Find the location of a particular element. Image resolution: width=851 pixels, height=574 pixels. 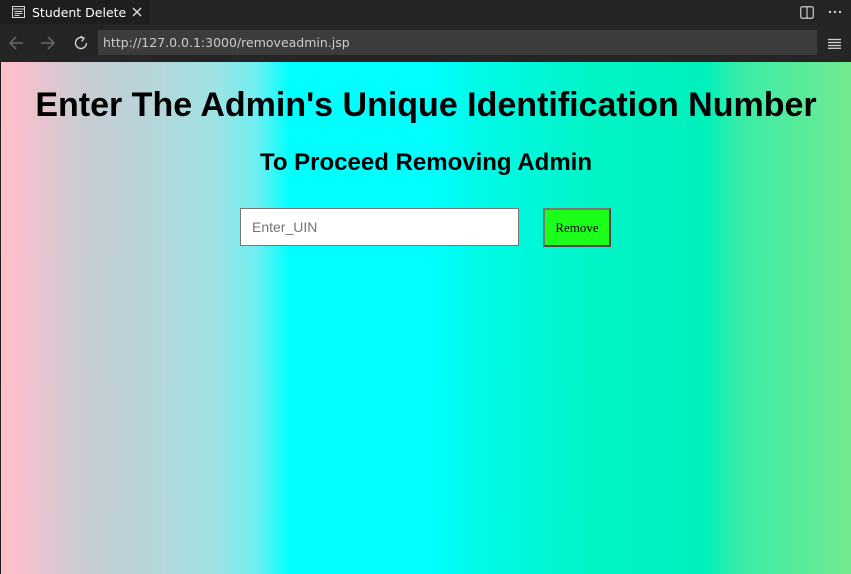

more-actions-icon is located at coordinates (835, 12).